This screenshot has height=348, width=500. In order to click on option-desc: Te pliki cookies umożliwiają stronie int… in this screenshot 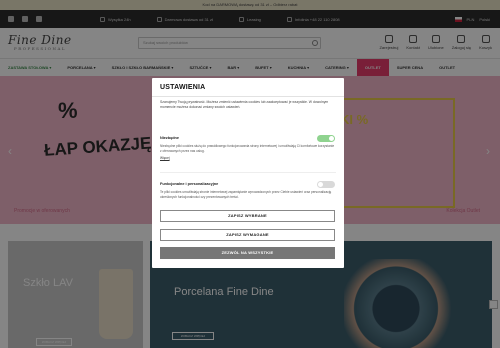, I will do `click(246, 194)`.